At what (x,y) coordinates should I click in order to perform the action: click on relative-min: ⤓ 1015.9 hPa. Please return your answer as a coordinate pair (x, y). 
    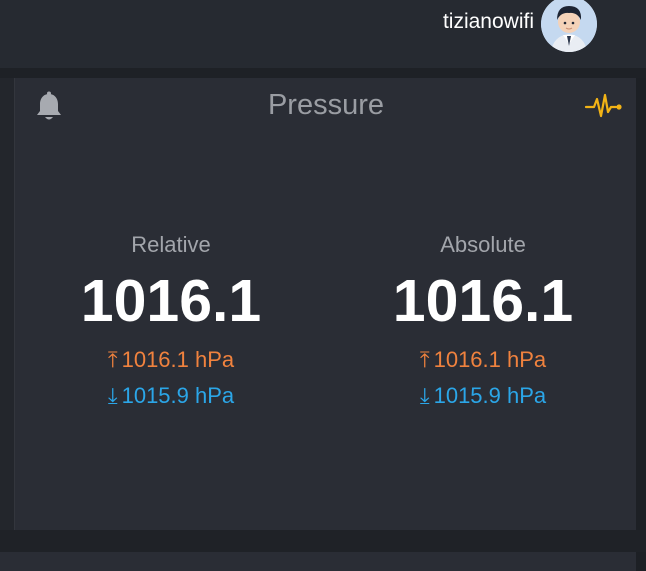
    Looking at the image, I should click on (171, 396).